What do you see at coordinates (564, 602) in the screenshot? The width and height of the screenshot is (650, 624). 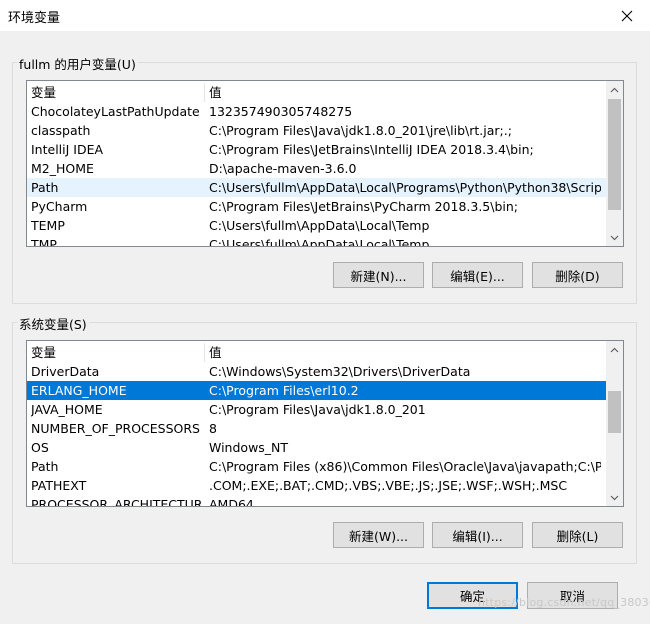 I see `watermark: https://blog.csdn.net/qq_38036258` at bounding box center [564, 602].